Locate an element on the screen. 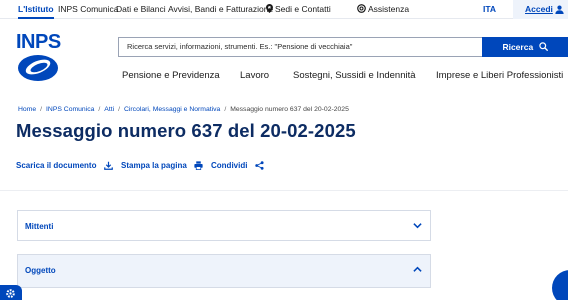  search-icon is located at coordinates (543, 46).